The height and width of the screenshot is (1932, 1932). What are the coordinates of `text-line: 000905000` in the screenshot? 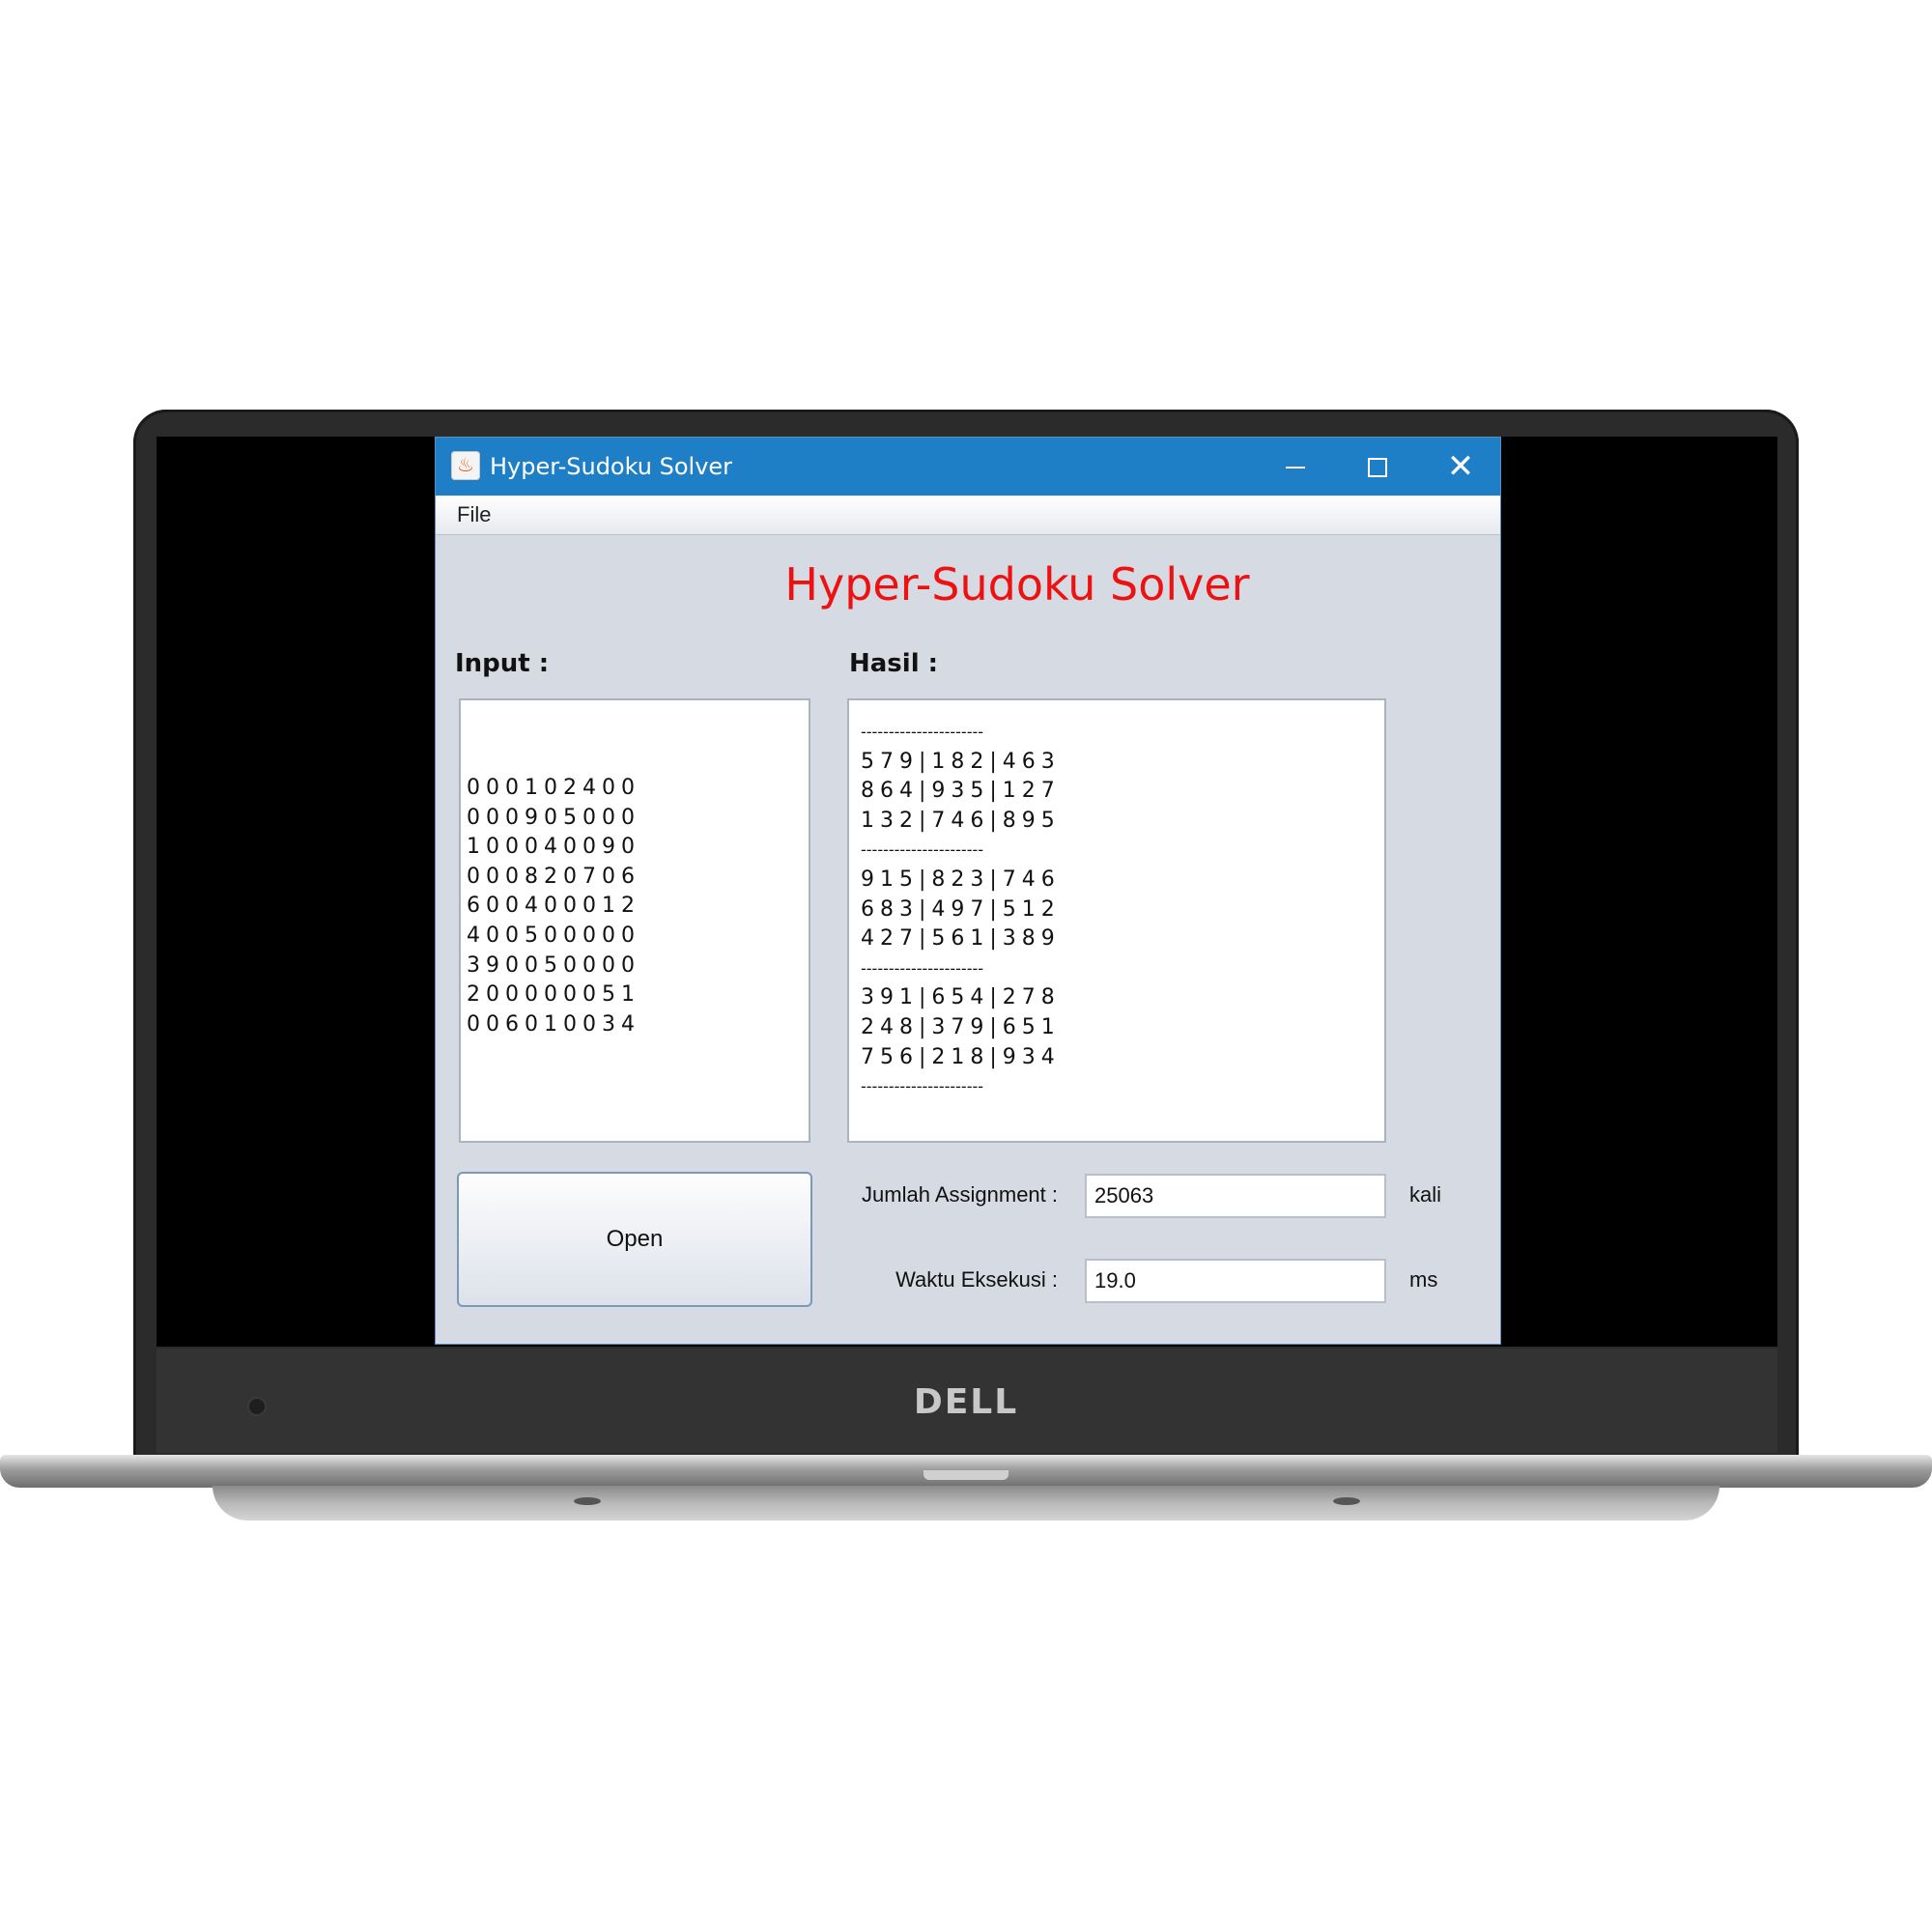 It's located at (553, 817).